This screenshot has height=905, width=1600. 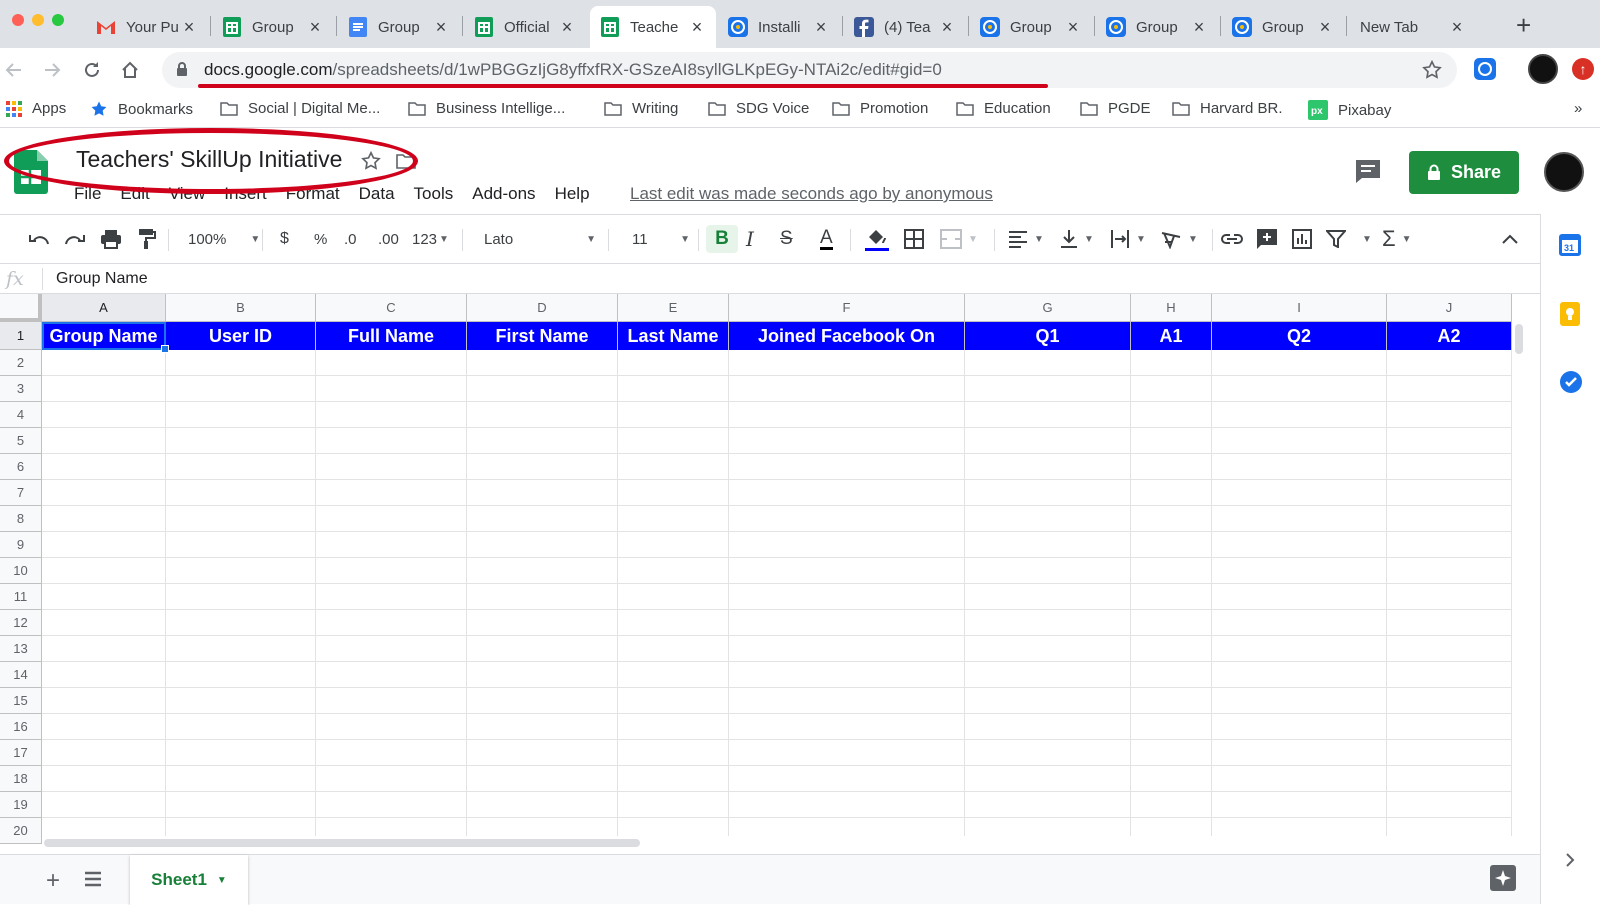 I want to click on cell-j12, so click(x=1449, y=623).